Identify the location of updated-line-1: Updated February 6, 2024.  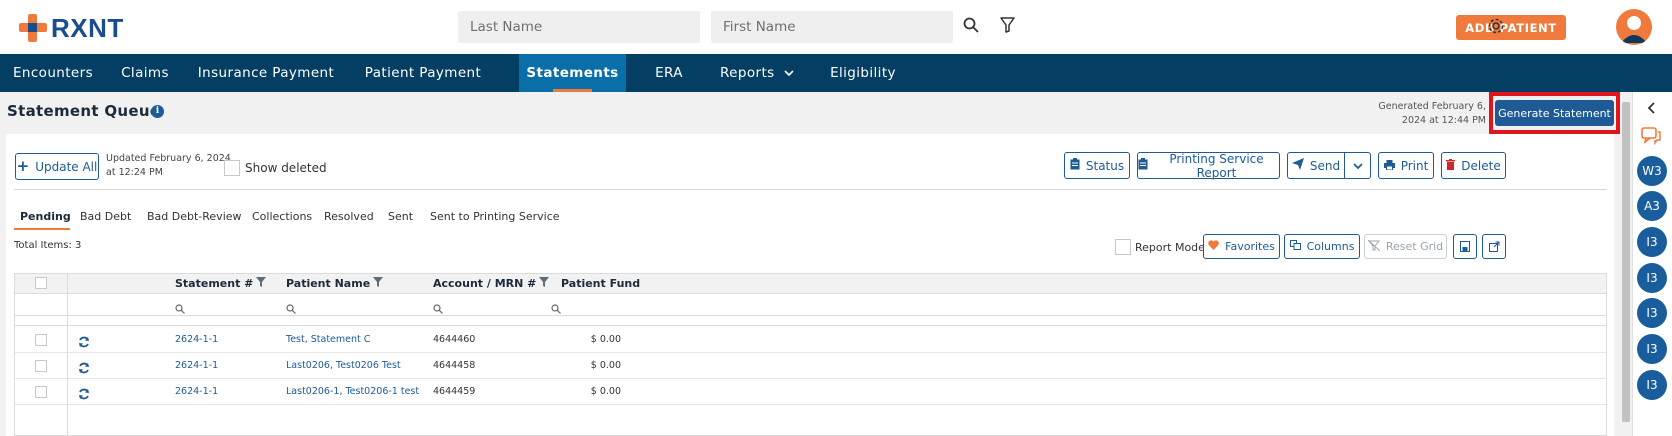
(168, 158).